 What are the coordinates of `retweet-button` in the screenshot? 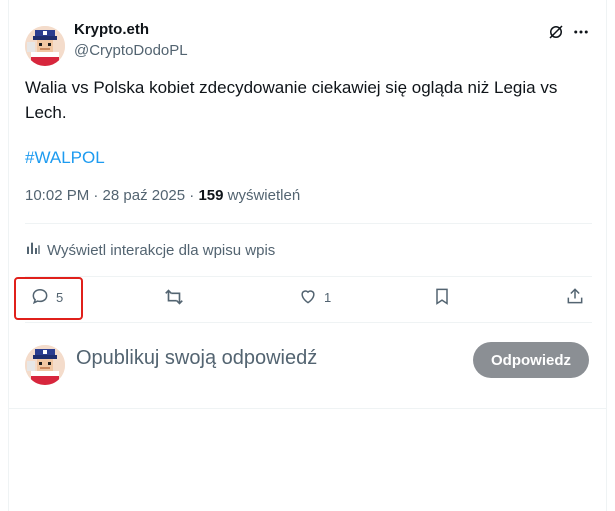 It's located at (174, 298).